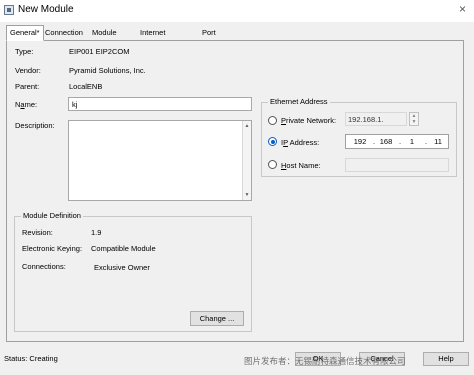 This screenshot has width=474, height=375. I want to click on description-input: ▲ ▼, so click(160, 160).